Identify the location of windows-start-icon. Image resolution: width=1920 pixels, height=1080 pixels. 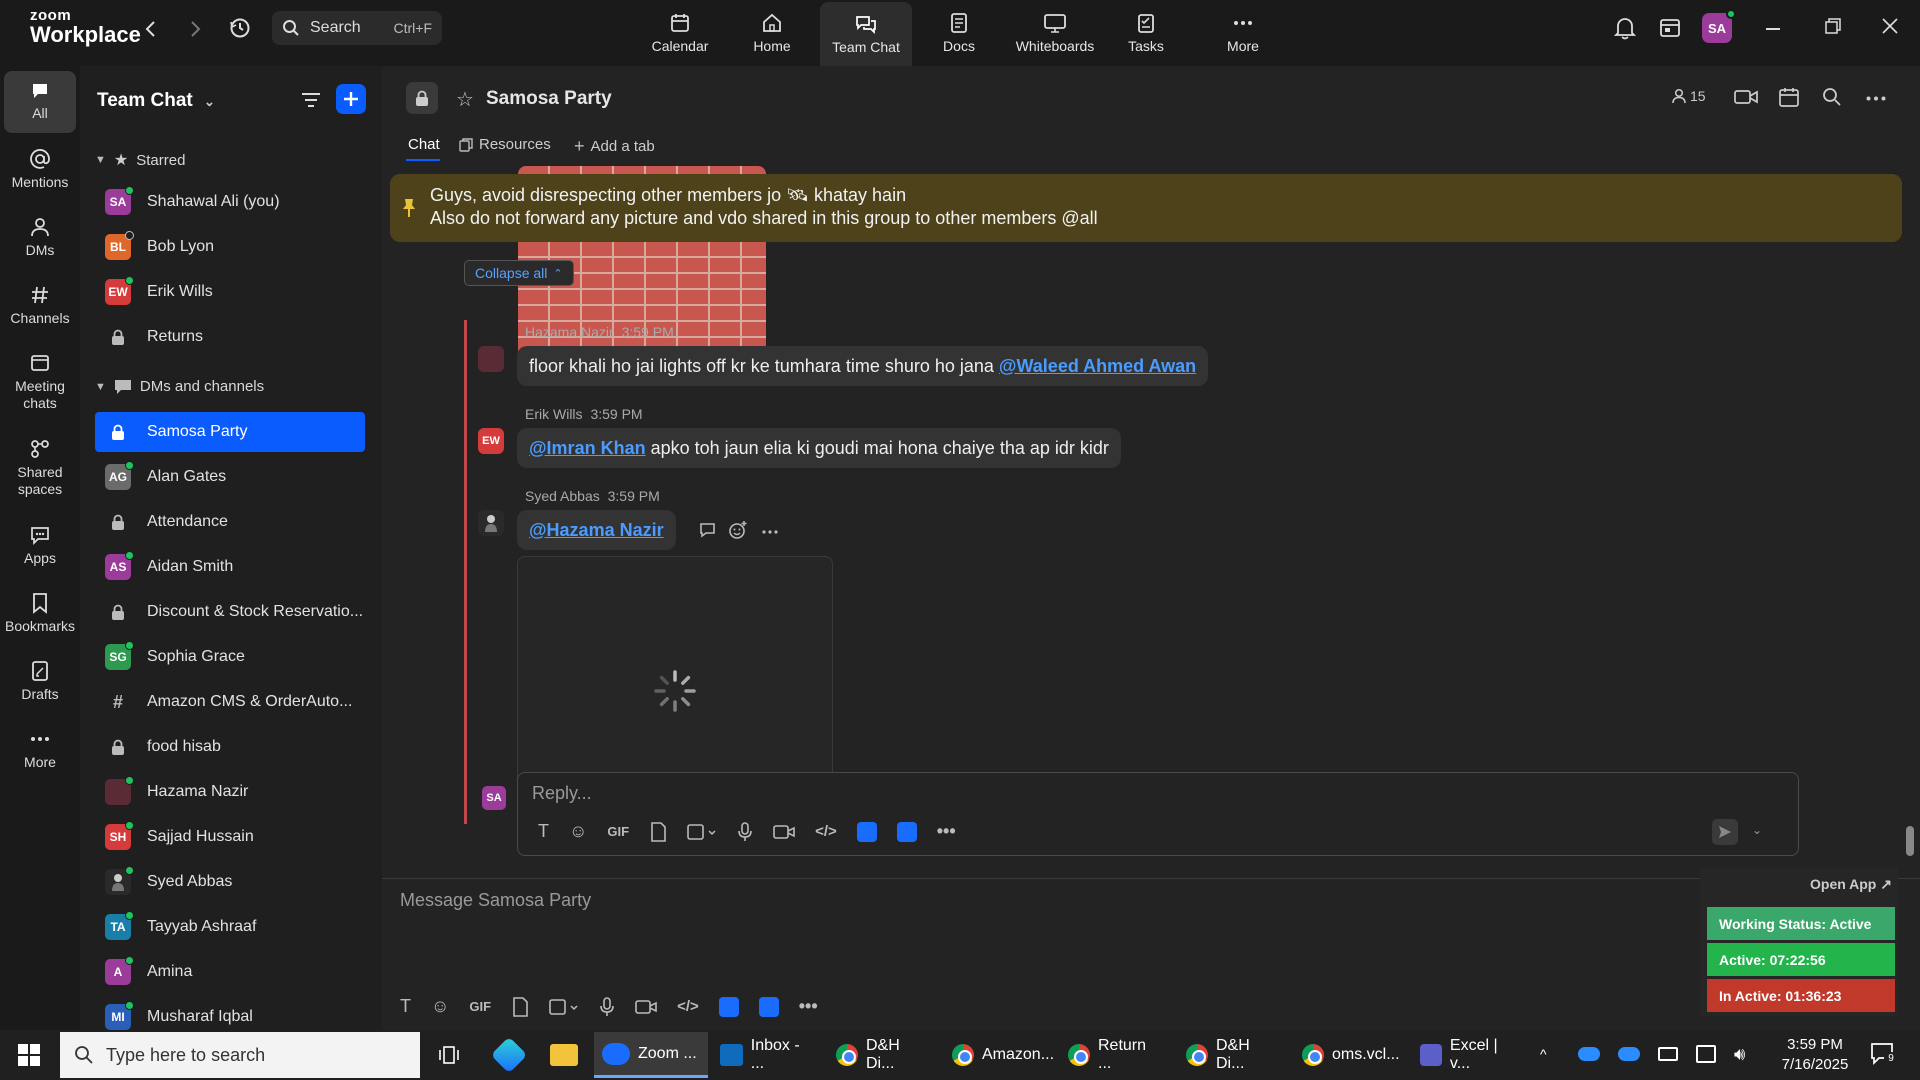
(29, 1055).